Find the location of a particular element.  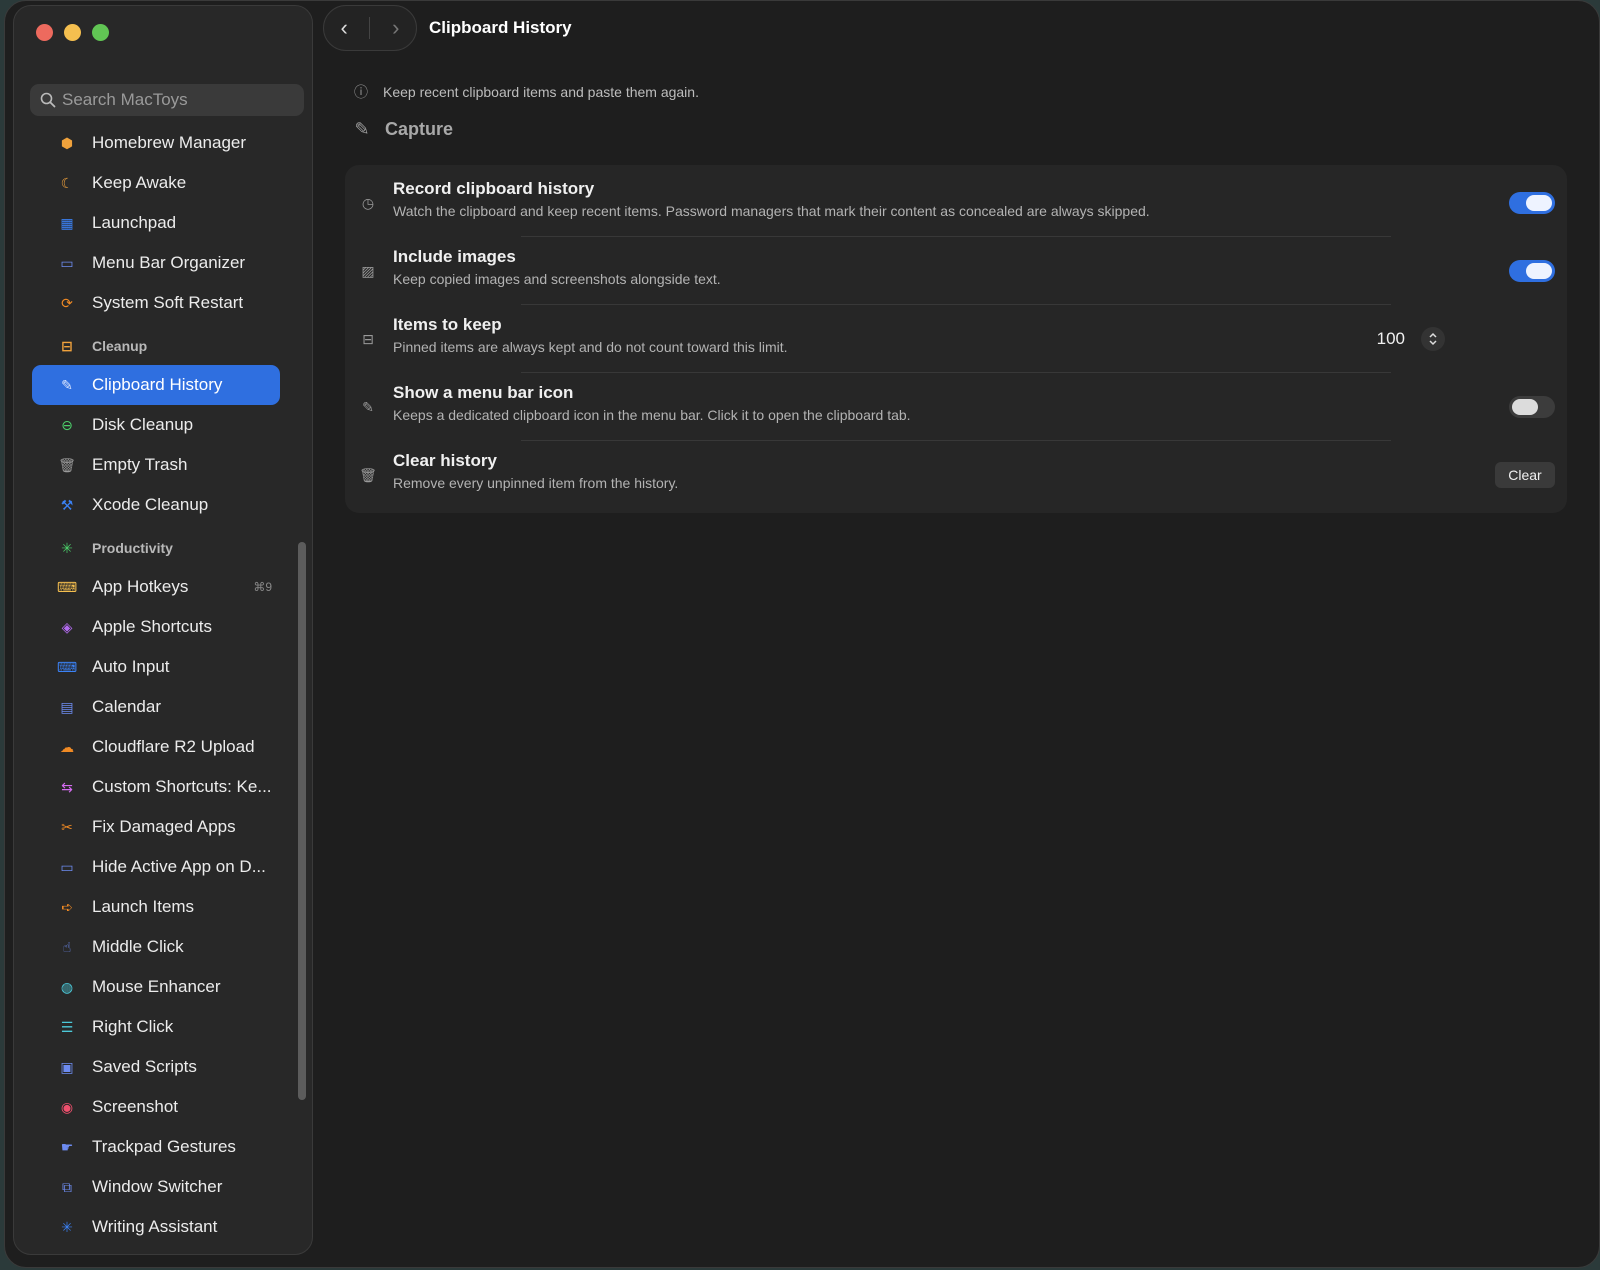

arrows-icon: ⇆ is located at coordinates (67, 786).